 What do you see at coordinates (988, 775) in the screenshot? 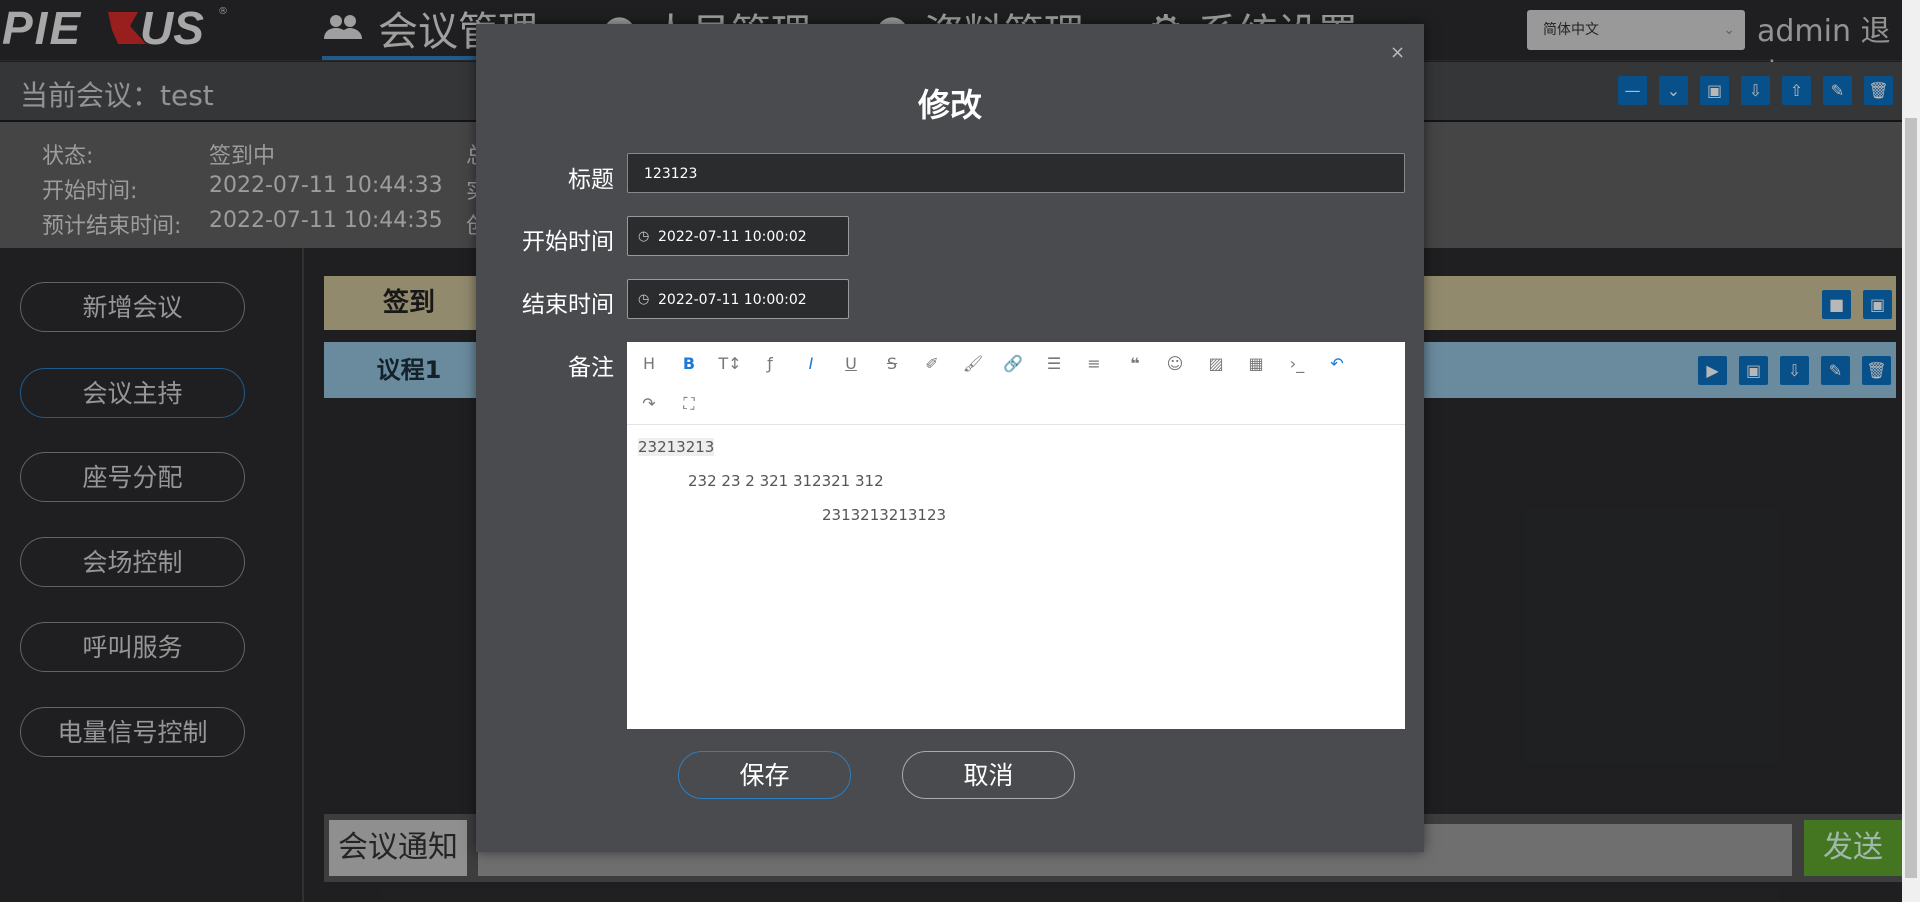
I see `cancel-button: 取消` at bounding box center [988, 775].